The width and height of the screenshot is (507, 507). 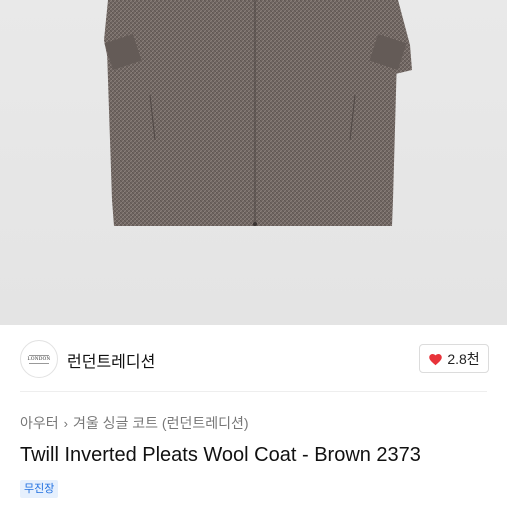 What do you see at coordinates (111, 360) in the screenshot?
I see `brand-name: 런던트레디션` at bounding box center [111, 360].